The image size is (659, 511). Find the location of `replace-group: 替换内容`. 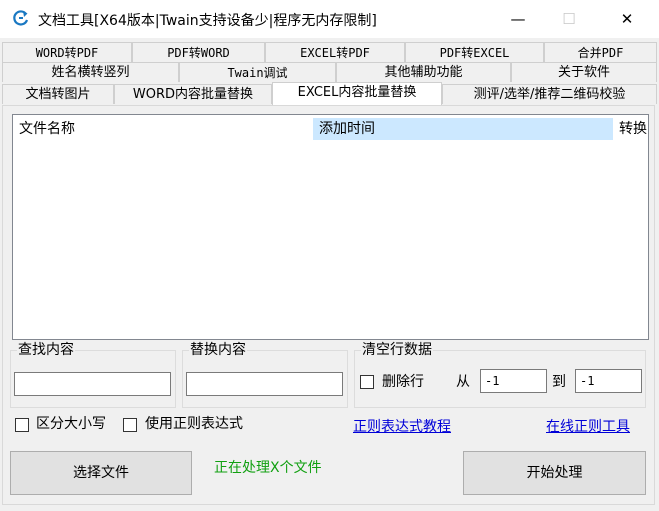

replace-group: 替换内容 is located at coordinates (265, 374).